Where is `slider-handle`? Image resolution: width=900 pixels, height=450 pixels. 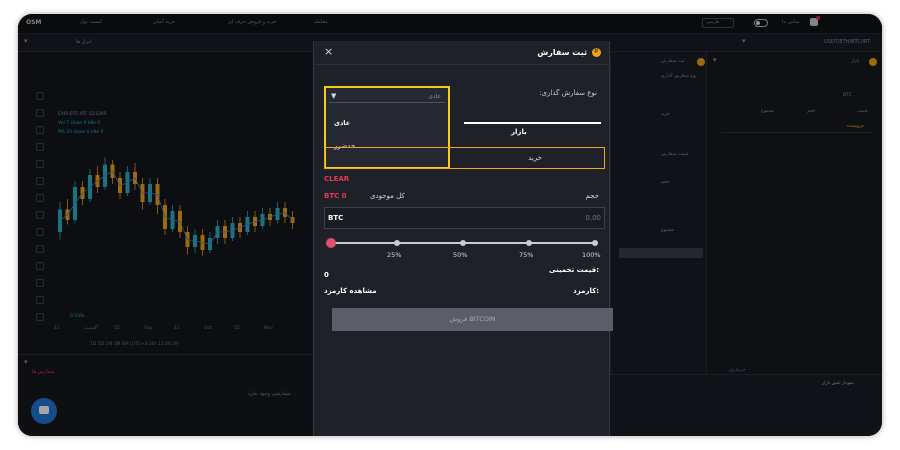
slider-handle is located at coordinates (331, 243).